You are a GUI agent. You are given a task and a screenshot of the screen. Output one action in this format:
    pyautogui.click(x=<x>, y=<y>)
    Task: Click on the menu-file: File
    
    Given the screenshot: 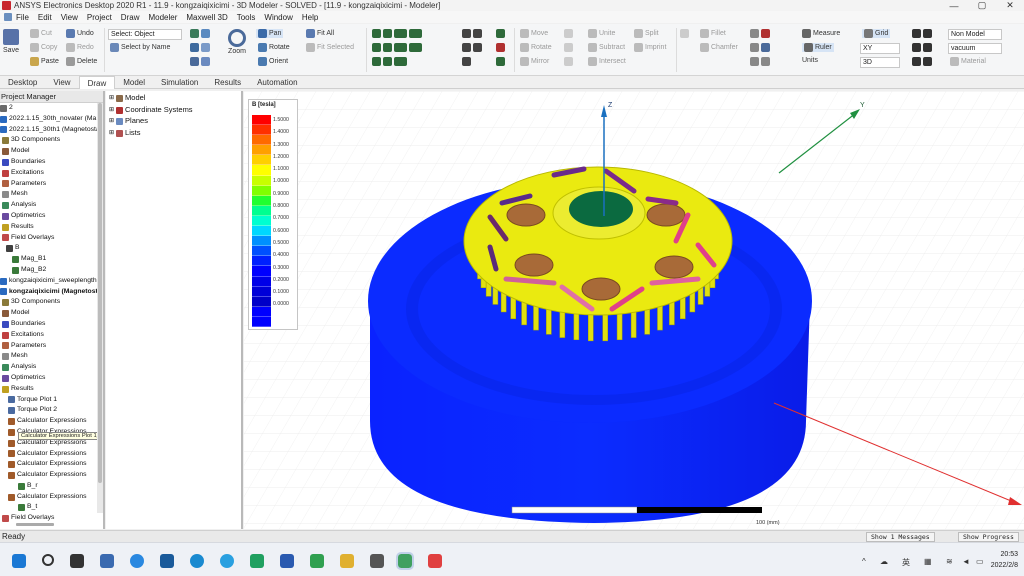 What is the action you would take?
    pyautogui.click(x=22, y=17)
    